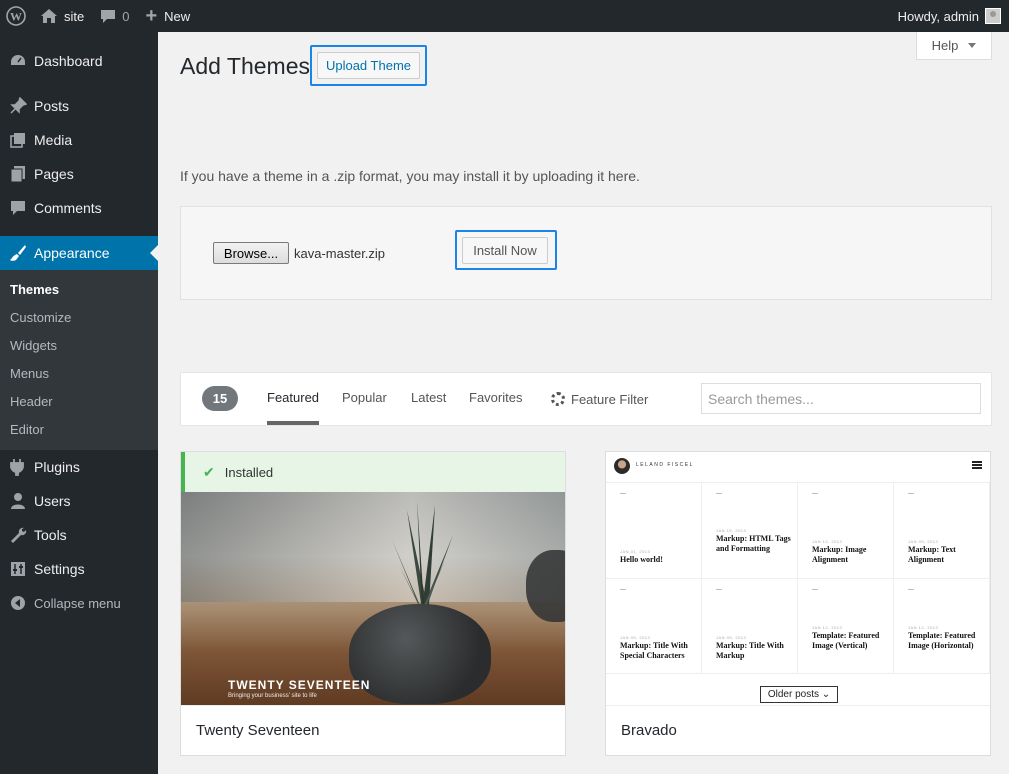 This screenshot has height=774, width=1009. Describe the element at coordinates (245, 66) in the screenshot. I see `page-title: Add Themes` at that location.